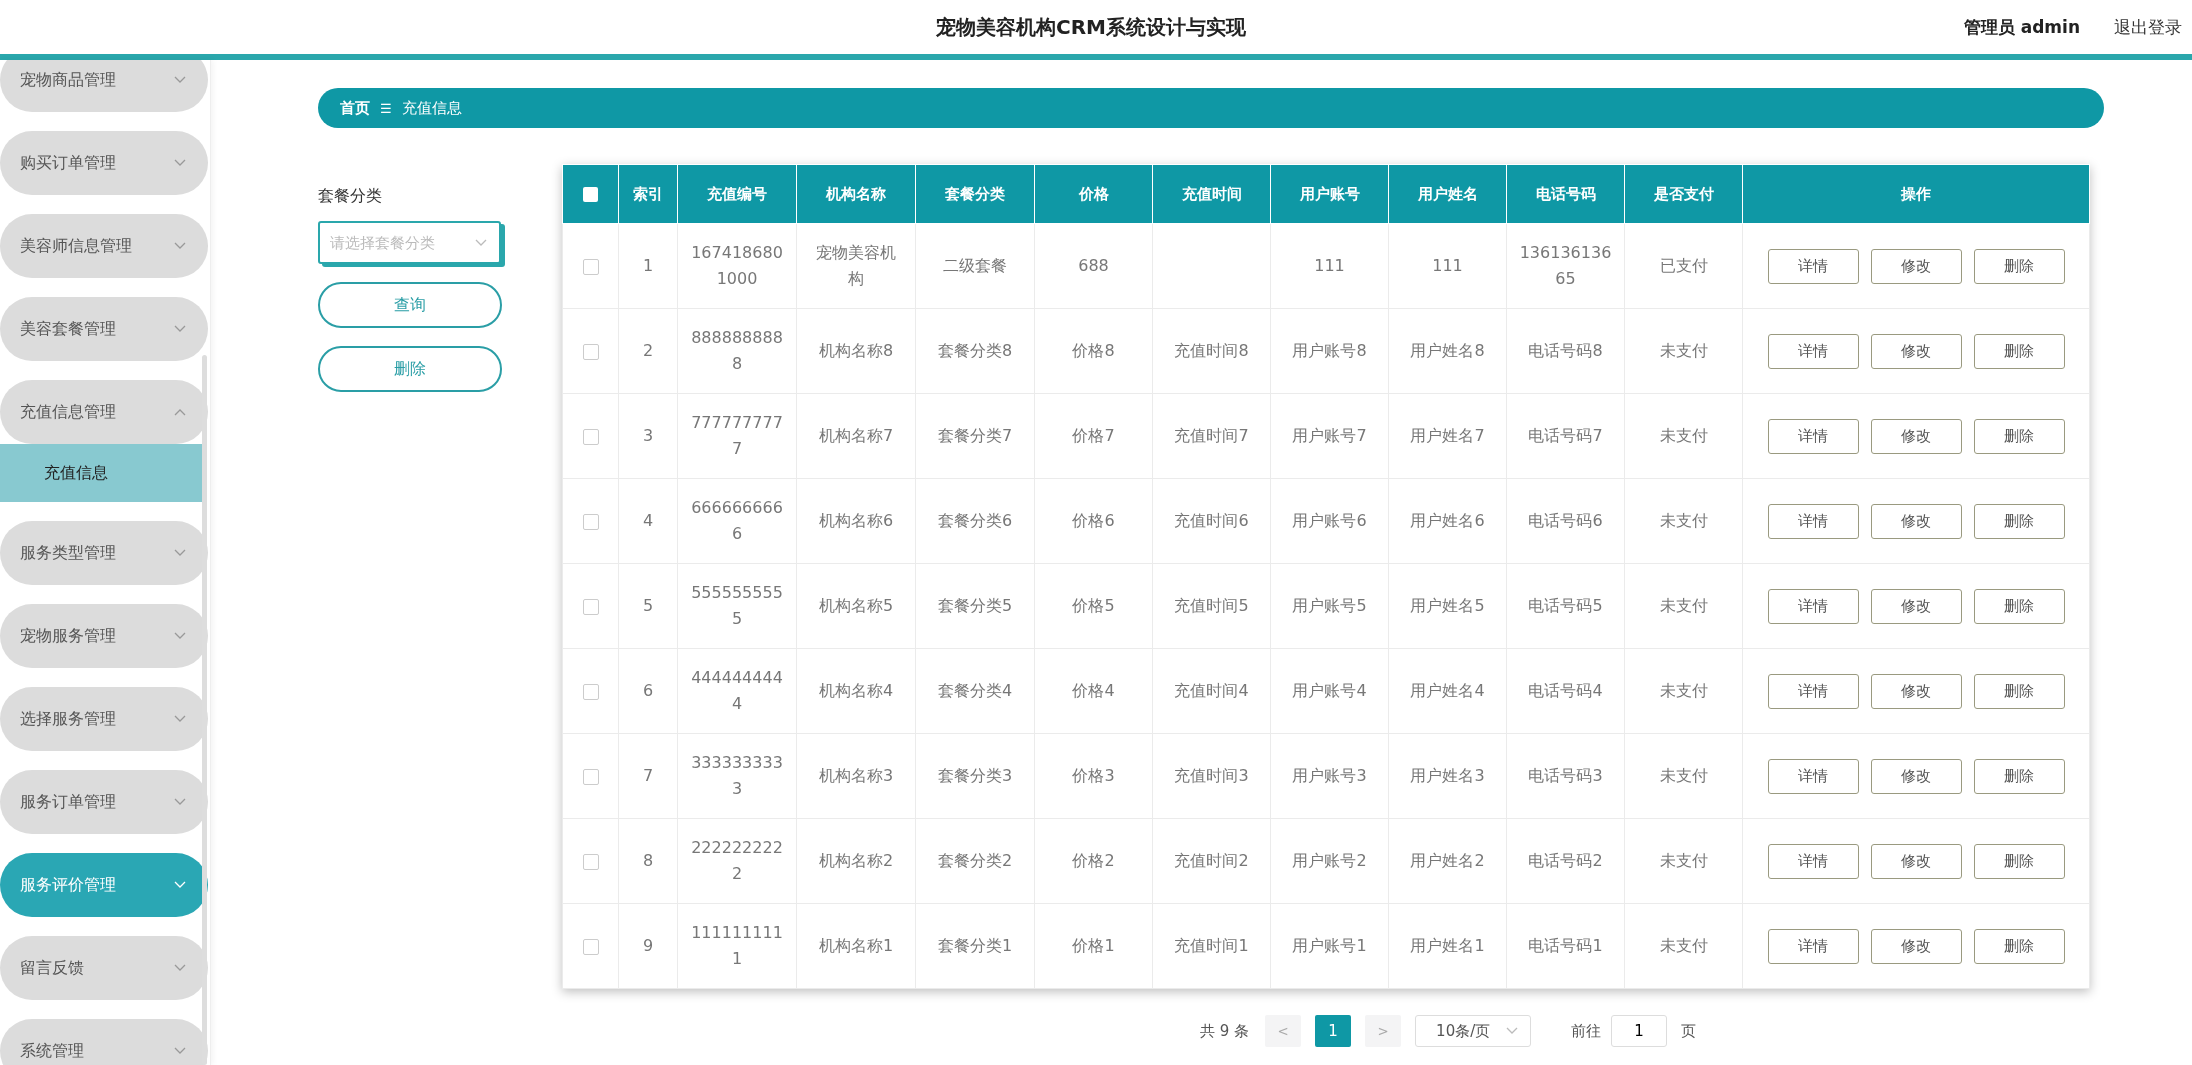 This screenshot has height=1065, width=2192. I want to click on sidebar-menu-item: 美容师信息管理, so click(104, 246).